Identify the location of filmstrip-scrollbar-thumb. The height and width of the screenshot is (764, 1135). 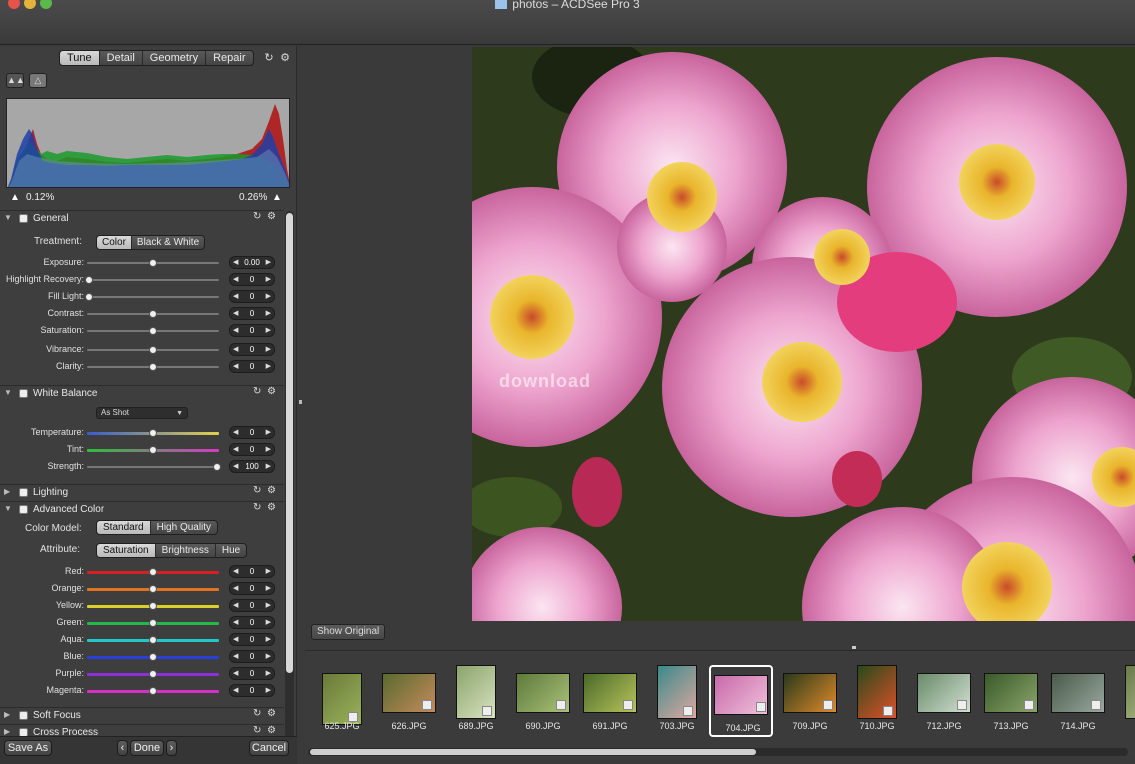
(533, 752).